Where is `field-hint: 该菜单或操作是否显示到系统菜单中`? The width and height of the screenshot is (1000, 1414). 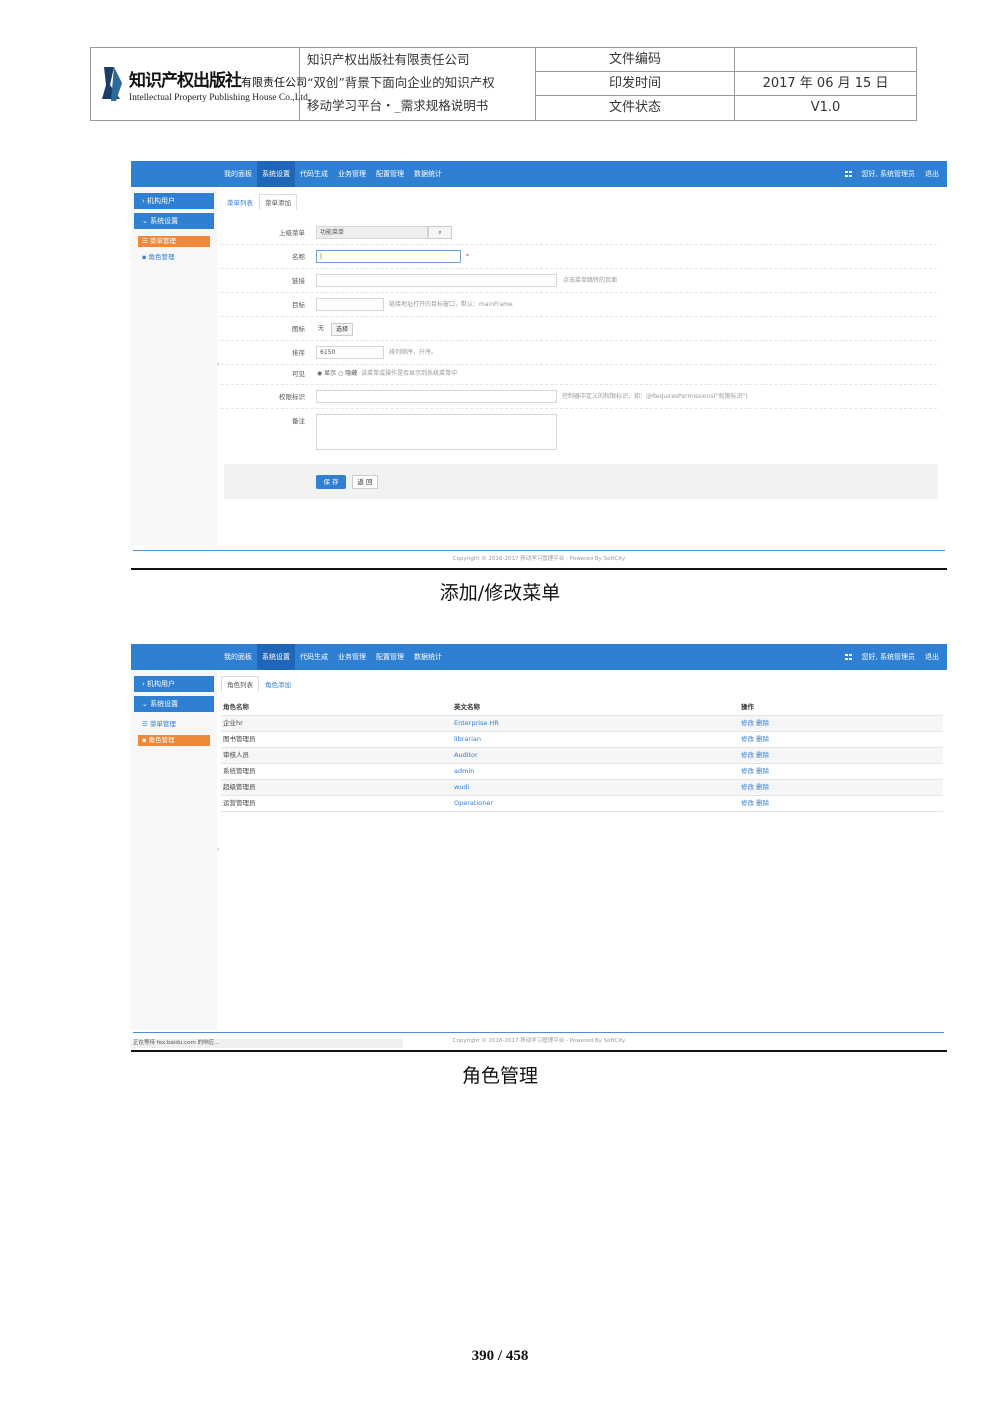
field-hint: 该菜单或操作是否显示到系统菜单中 is located at coordinates (409, 373).